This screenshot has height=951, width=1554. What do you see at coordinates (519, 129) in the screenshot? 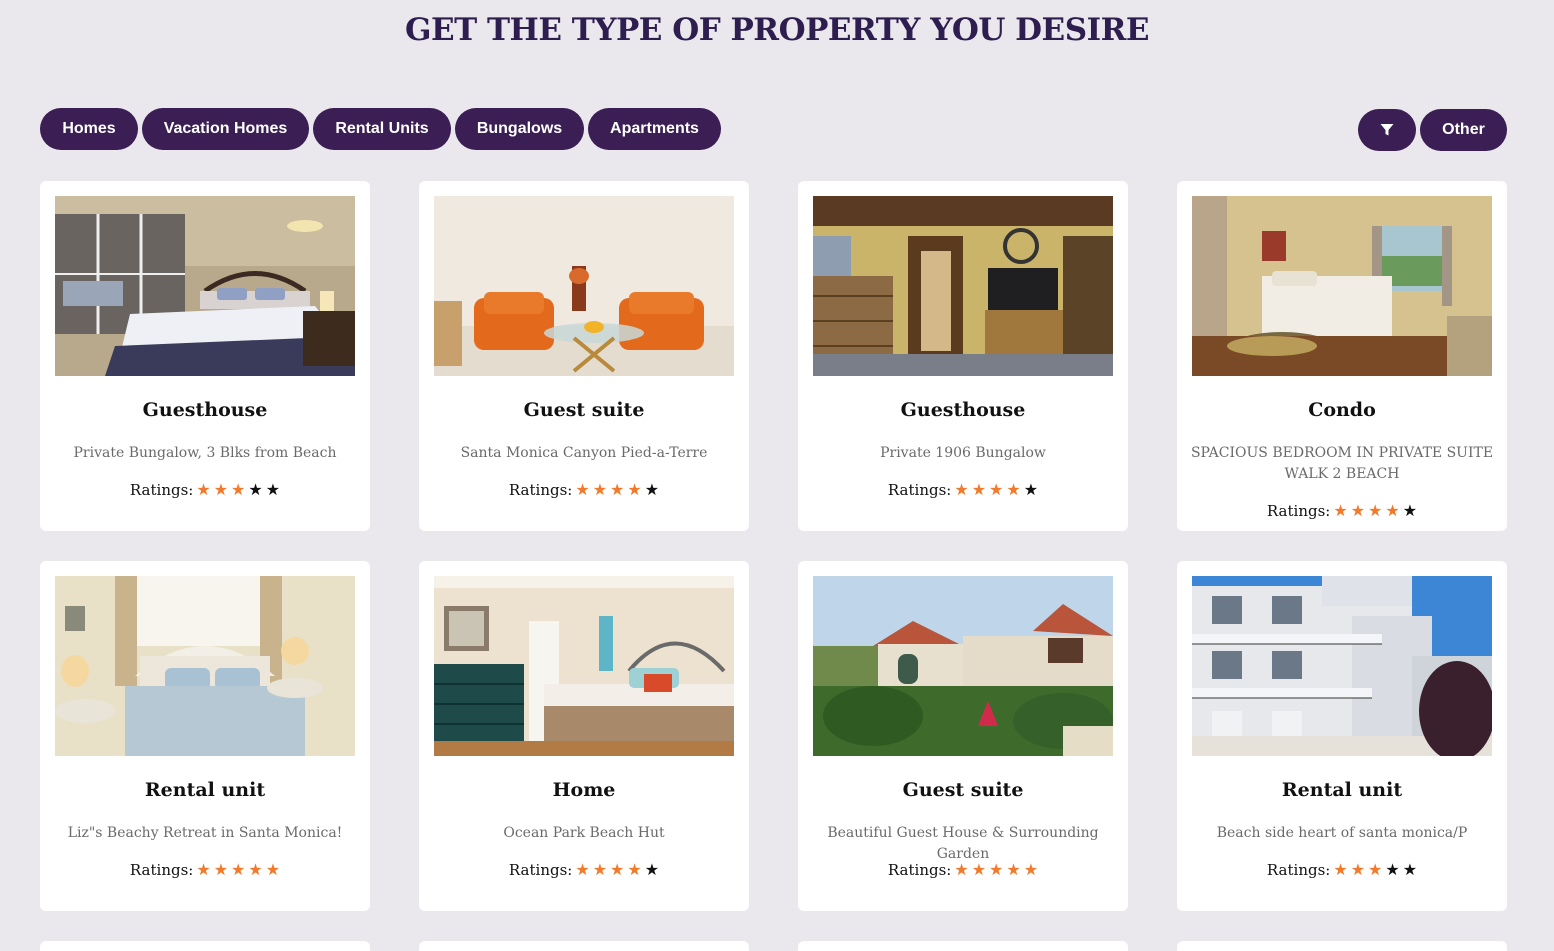
I see `filter-bungalows-button: Bungalows` at bounding box center [519, 129].